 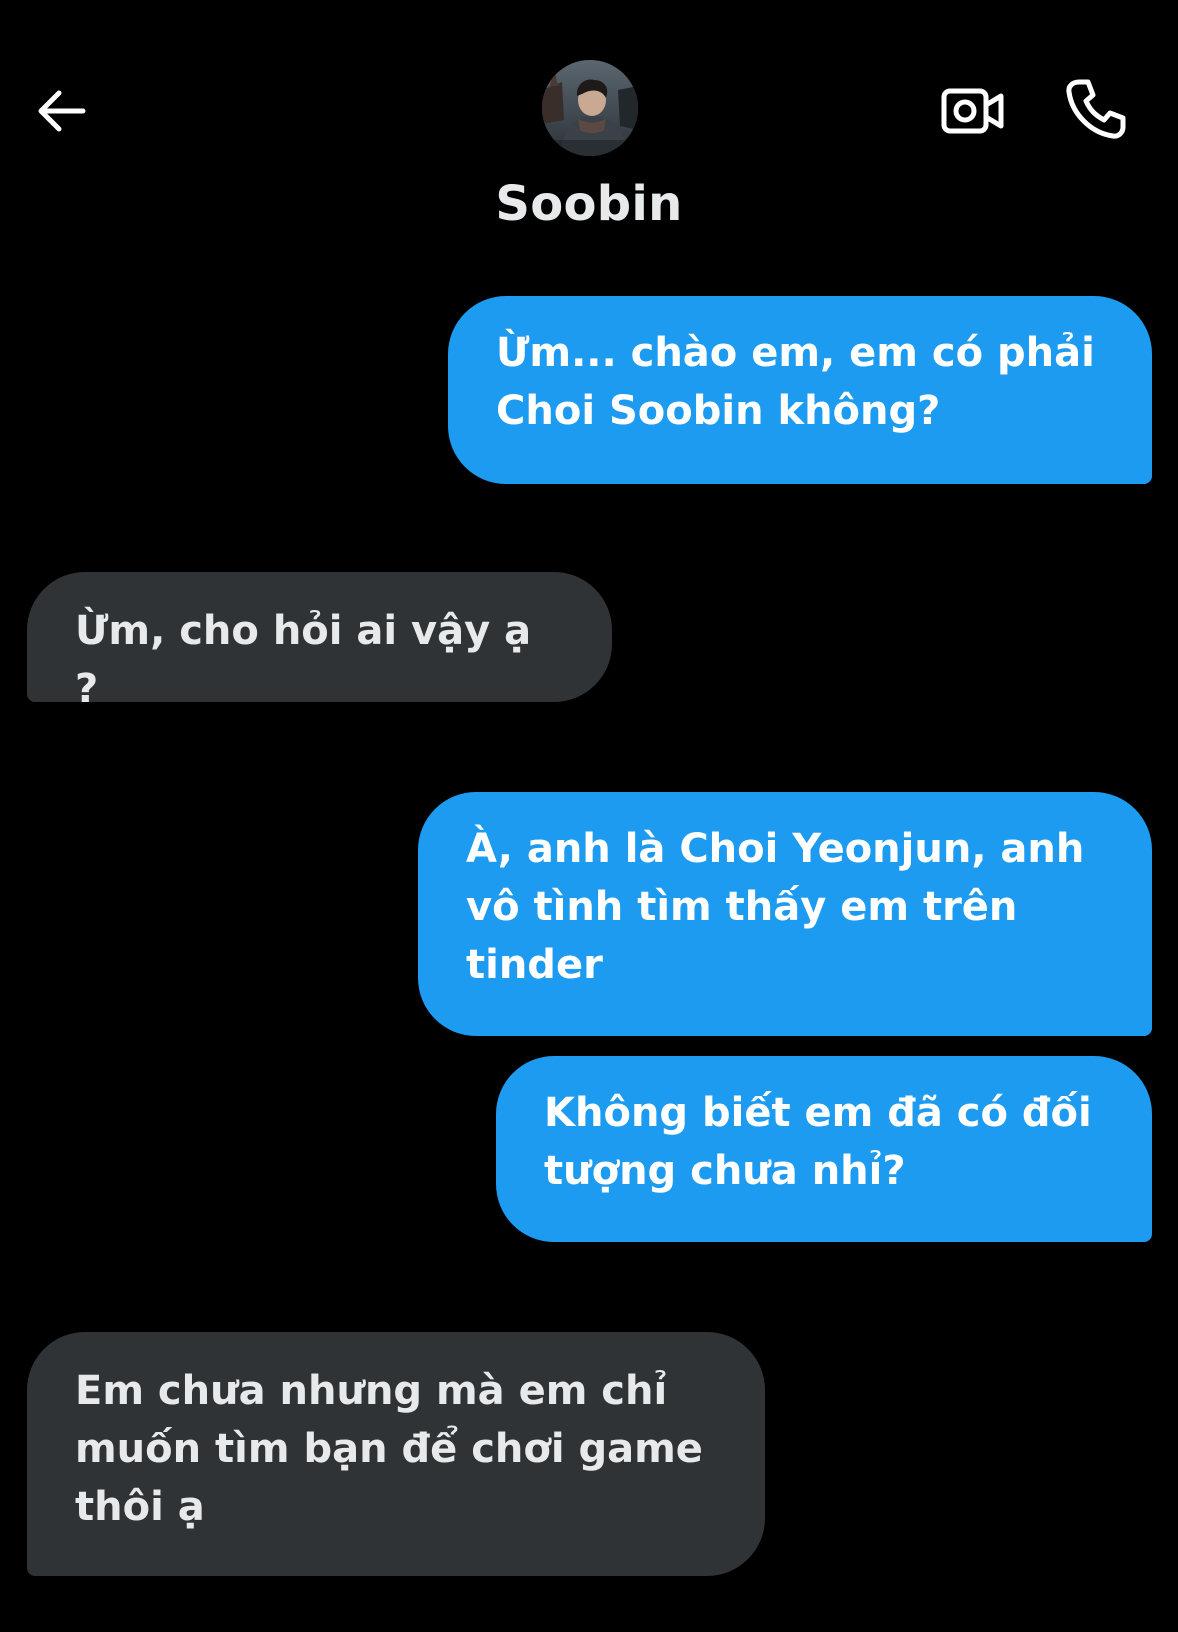 I want to click on message-text: Không biết em đã có đối tượng chưa nhỉ?, so click(x=818, y=1142).